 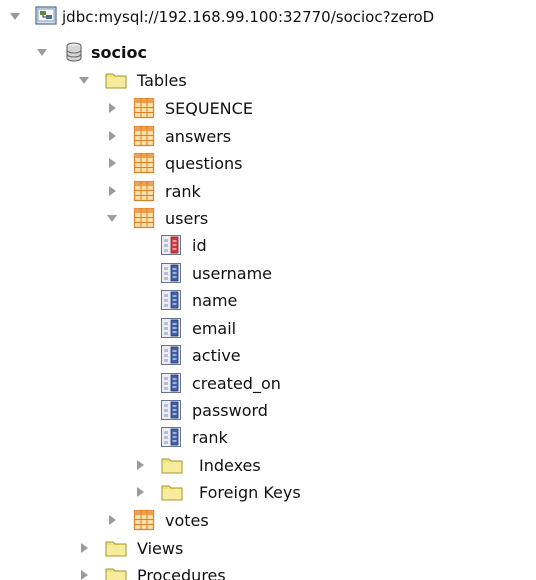 I want to click on table-label: answers, so click(x=198, y=136).